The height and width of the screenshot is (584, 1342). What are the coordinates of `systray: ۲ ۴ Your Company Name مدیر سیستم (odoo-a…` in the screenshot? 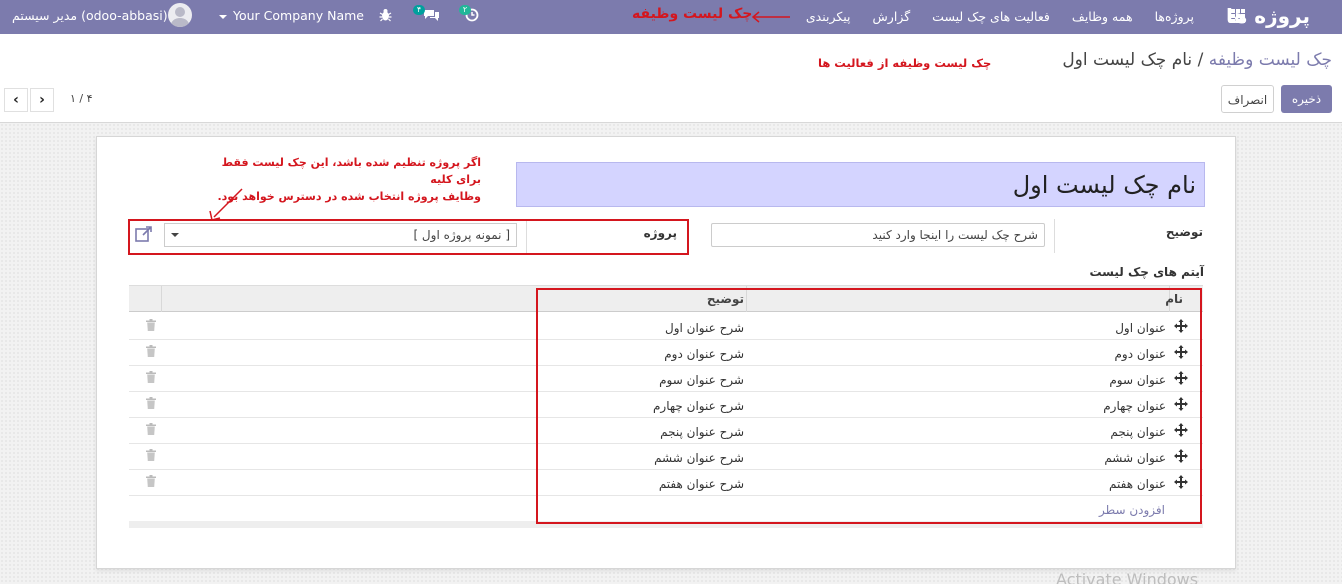 It's located at (250, 17).